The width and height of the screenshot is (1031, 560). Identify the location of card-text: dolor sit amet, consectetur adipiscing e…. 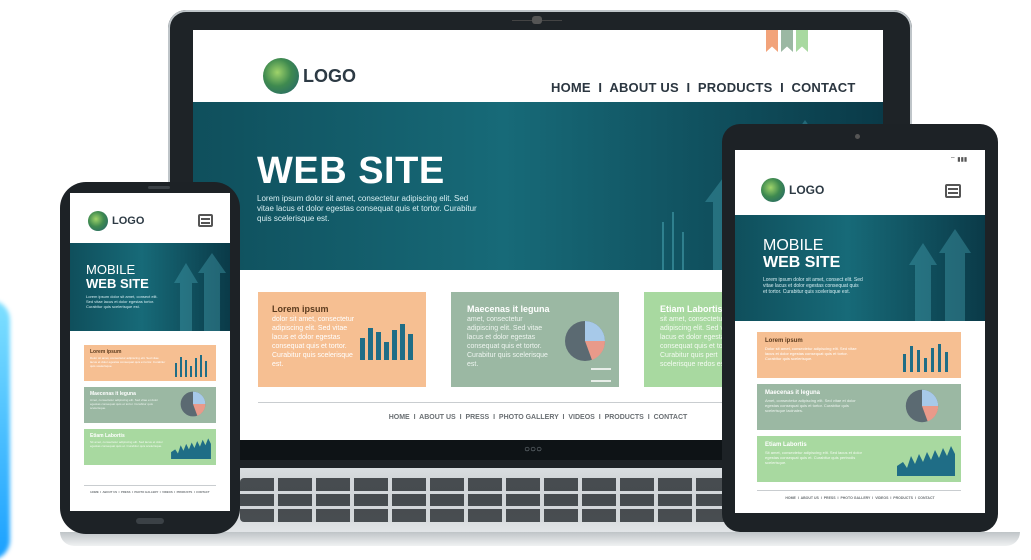
(313, 342).